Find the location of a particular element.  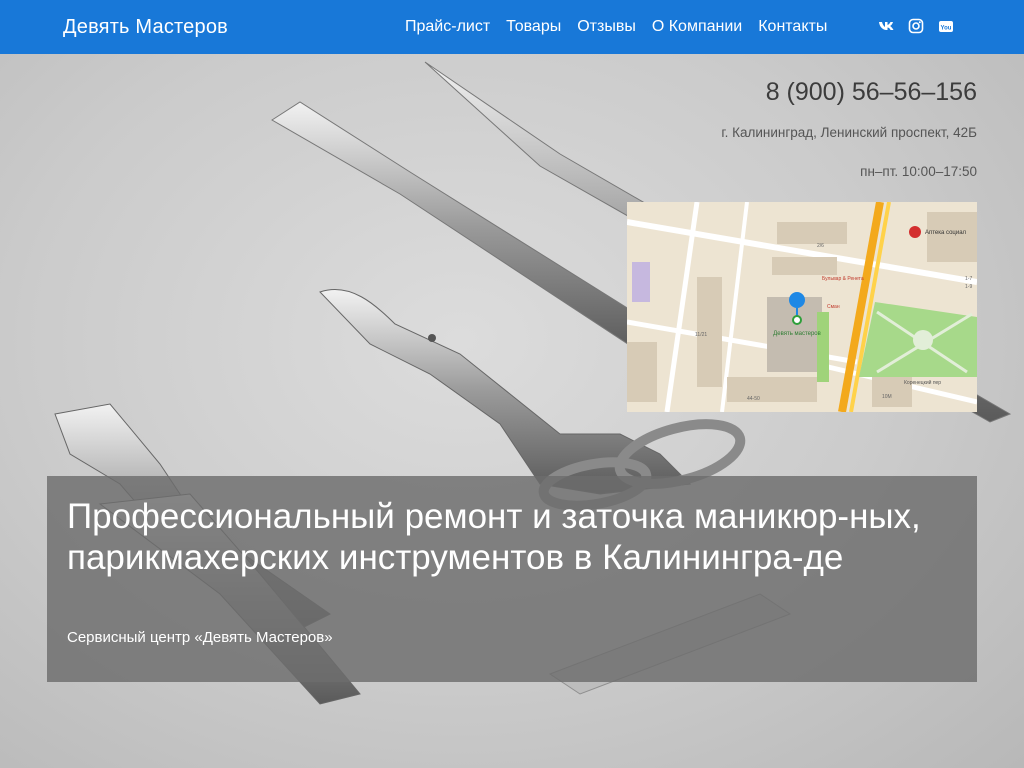

svg-text: 10М is located at coordinates (887, 397).